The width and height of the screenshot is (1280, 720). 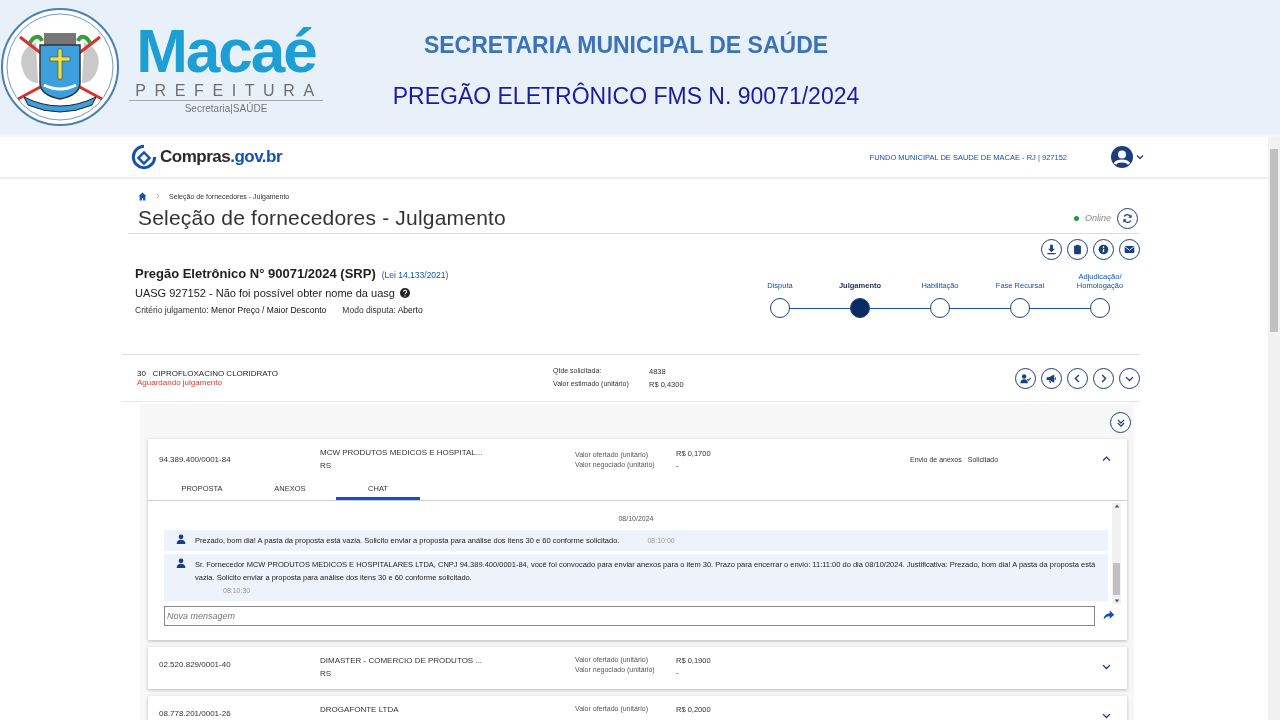 What do you see at coordinates (142, 196) in the screenshot?
I see `home-icon` at bounding box center [142, 196].